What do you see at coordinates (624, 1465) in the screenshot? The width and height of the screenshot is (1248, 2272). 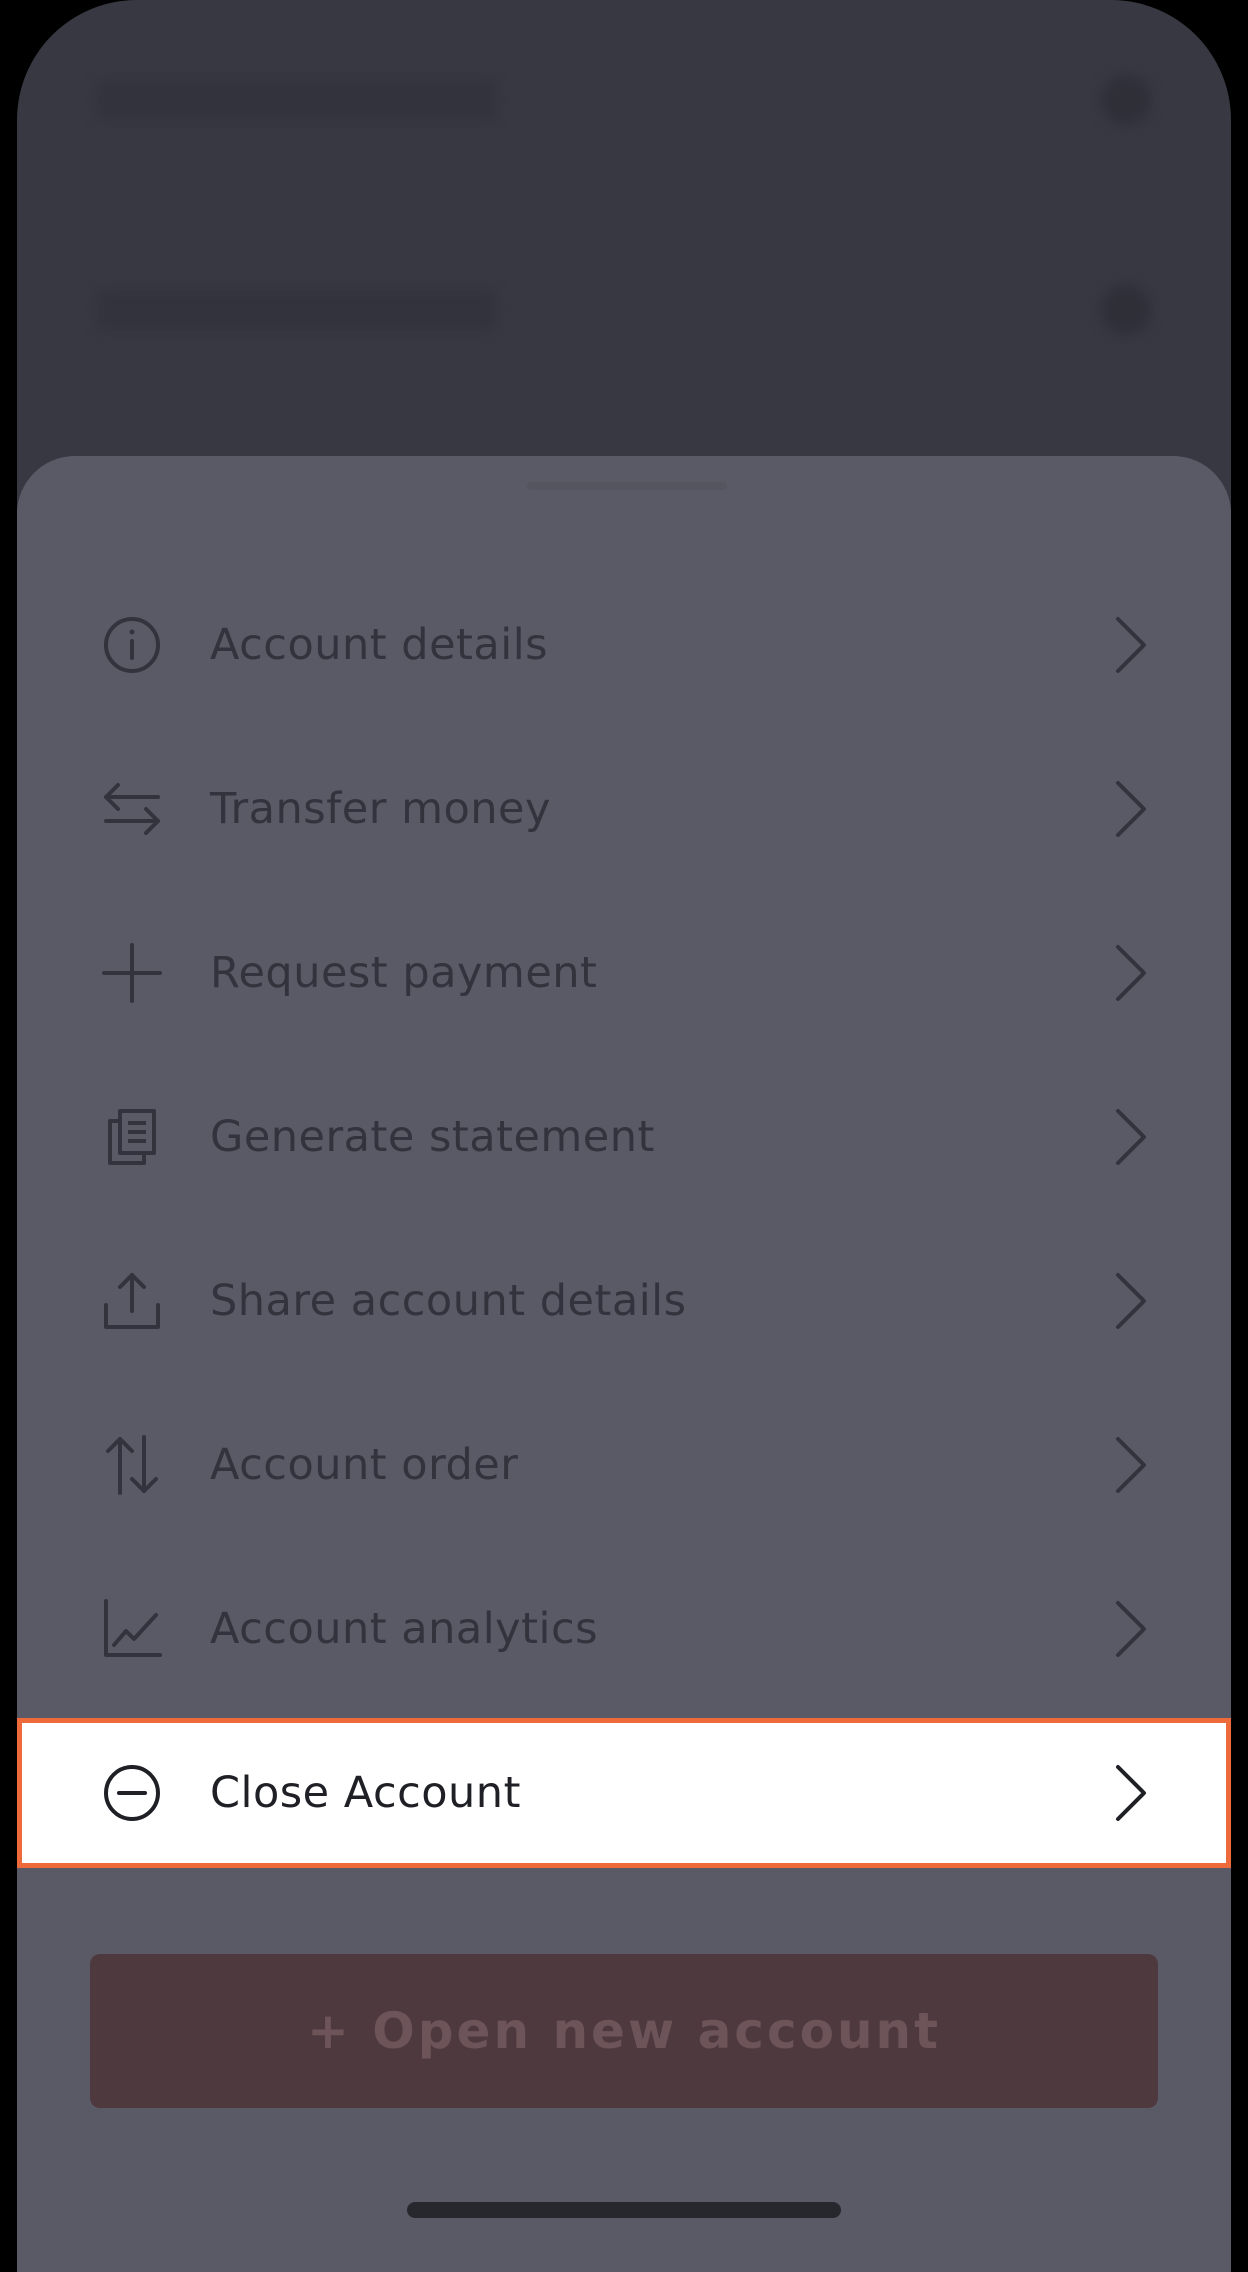 I see `menu-item-account-order: Account order` at bounding box center [624, 1465].